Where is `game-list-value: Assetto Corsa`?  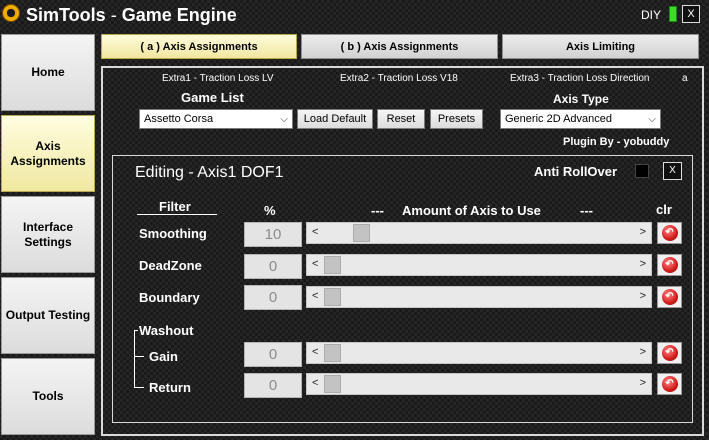 game-list-value: Assetto Corsa is located at coordinates (179, 119).